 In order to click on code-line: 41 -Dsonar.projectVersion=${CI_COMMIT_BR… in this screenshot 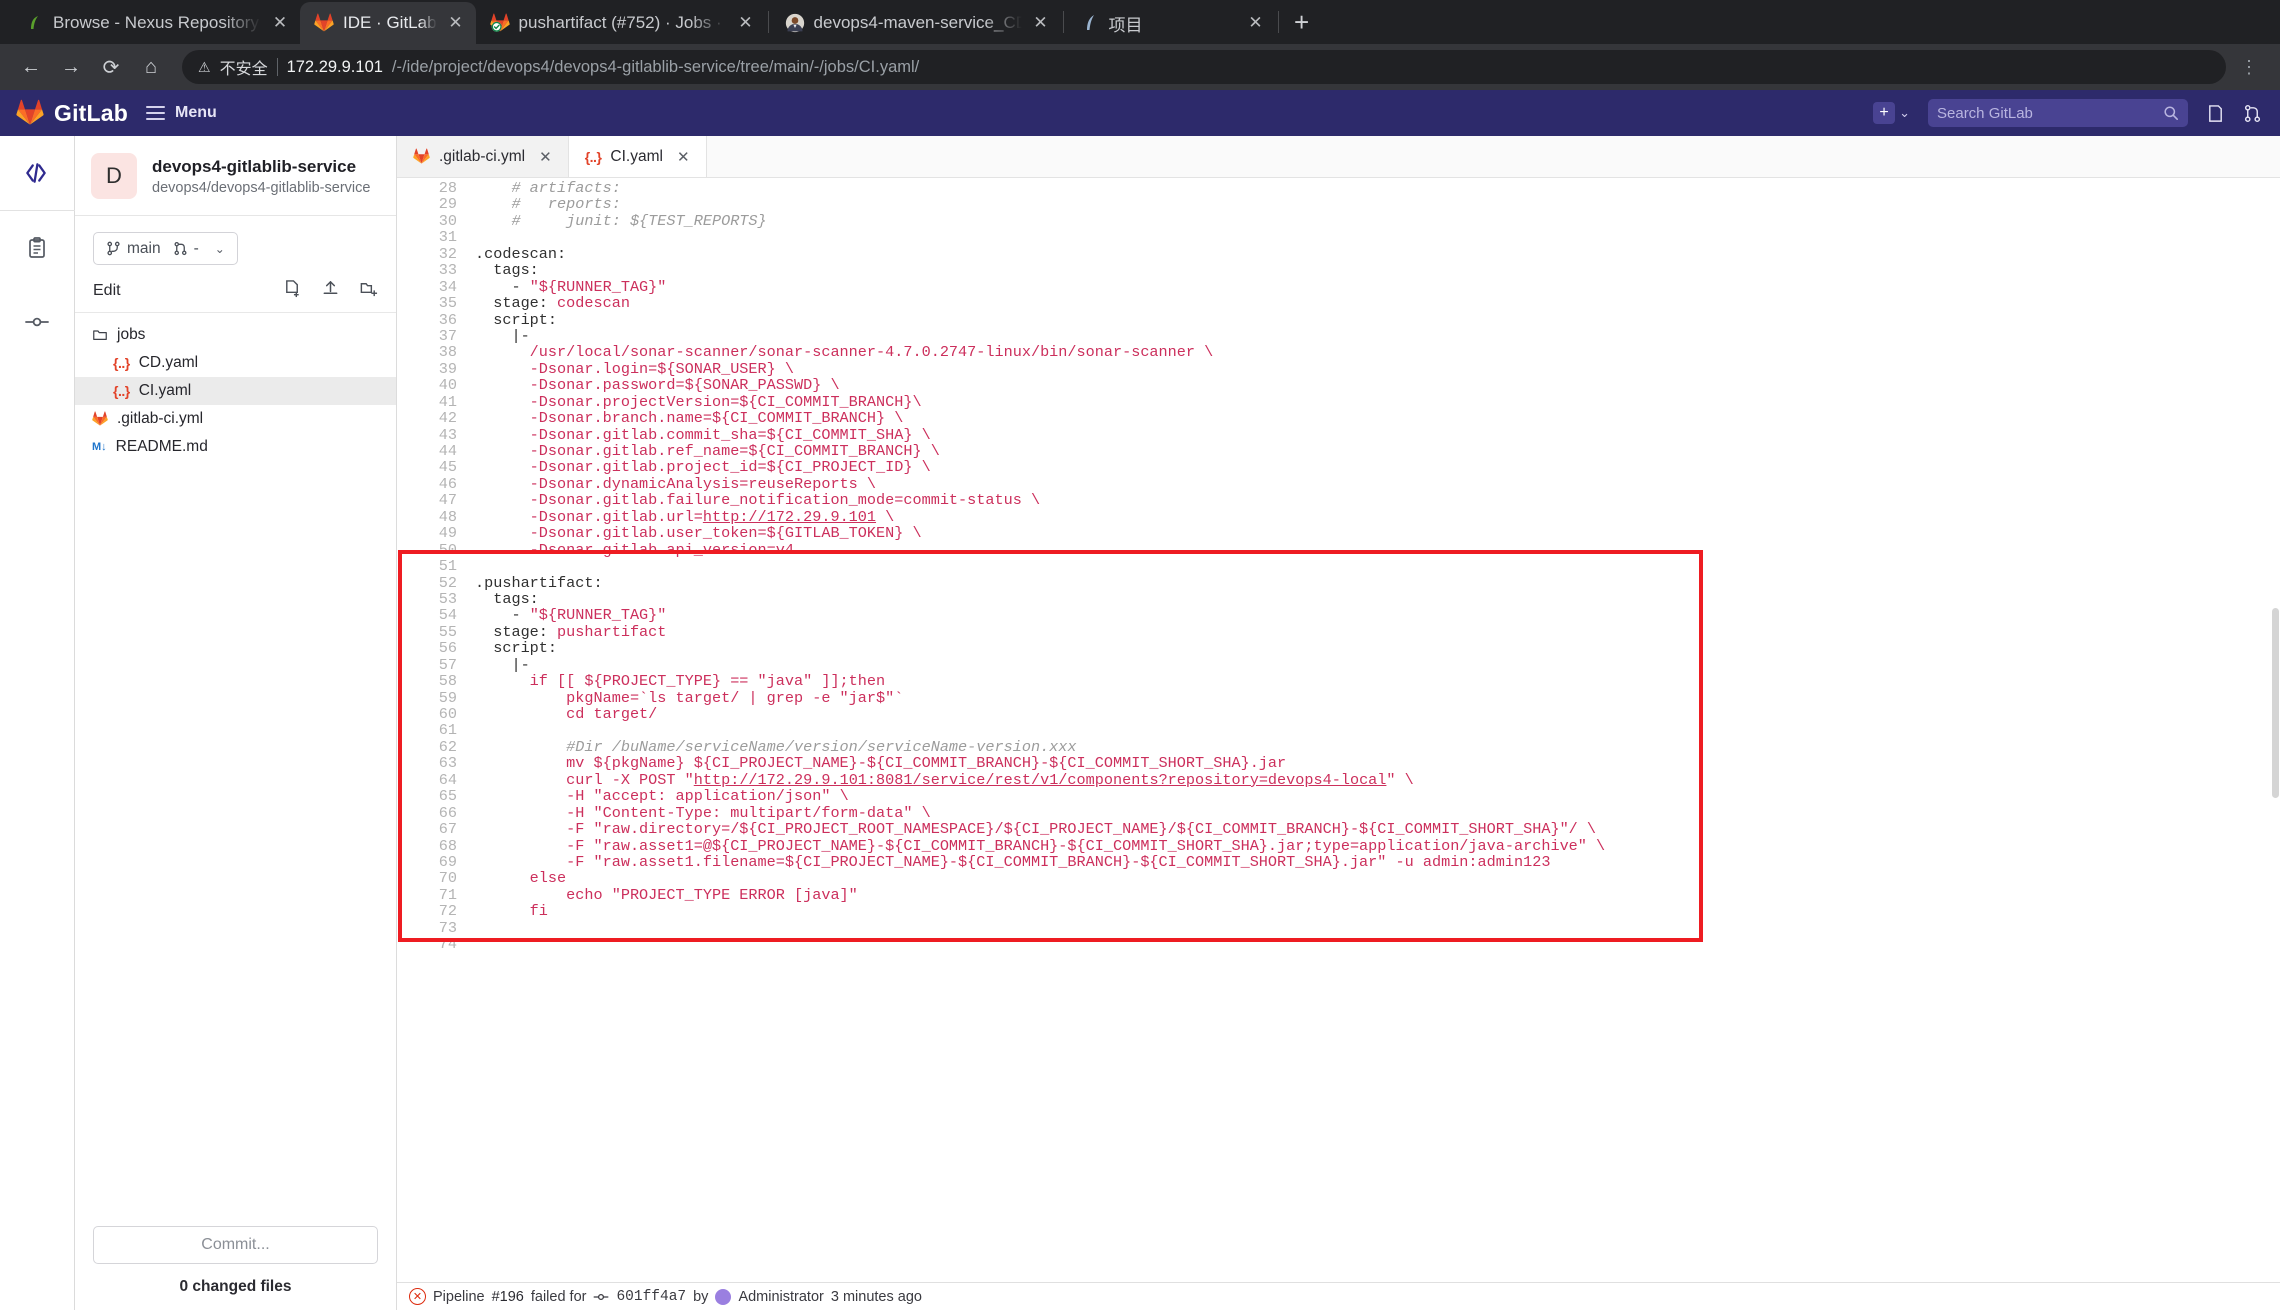, I will do `click(1338, 401)`.